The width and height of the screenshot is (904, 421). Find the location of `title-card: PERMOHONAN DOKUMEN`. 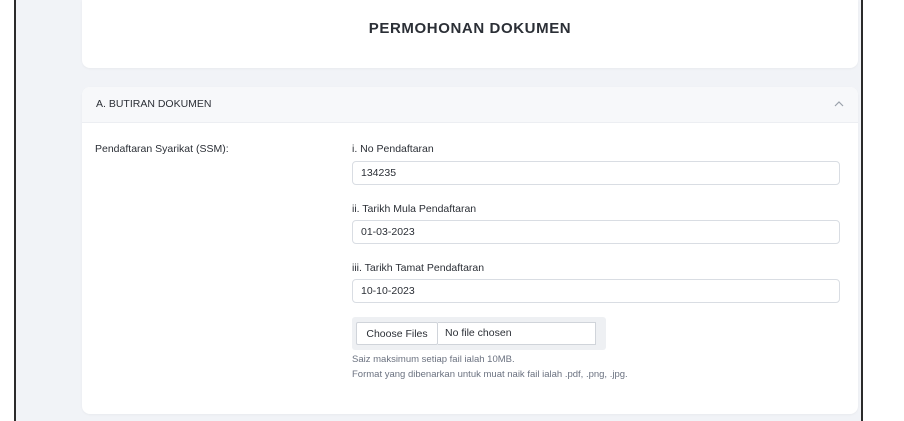

title-card: PERMOHONAN DOKUMEN is located at coordinates (470, 34).